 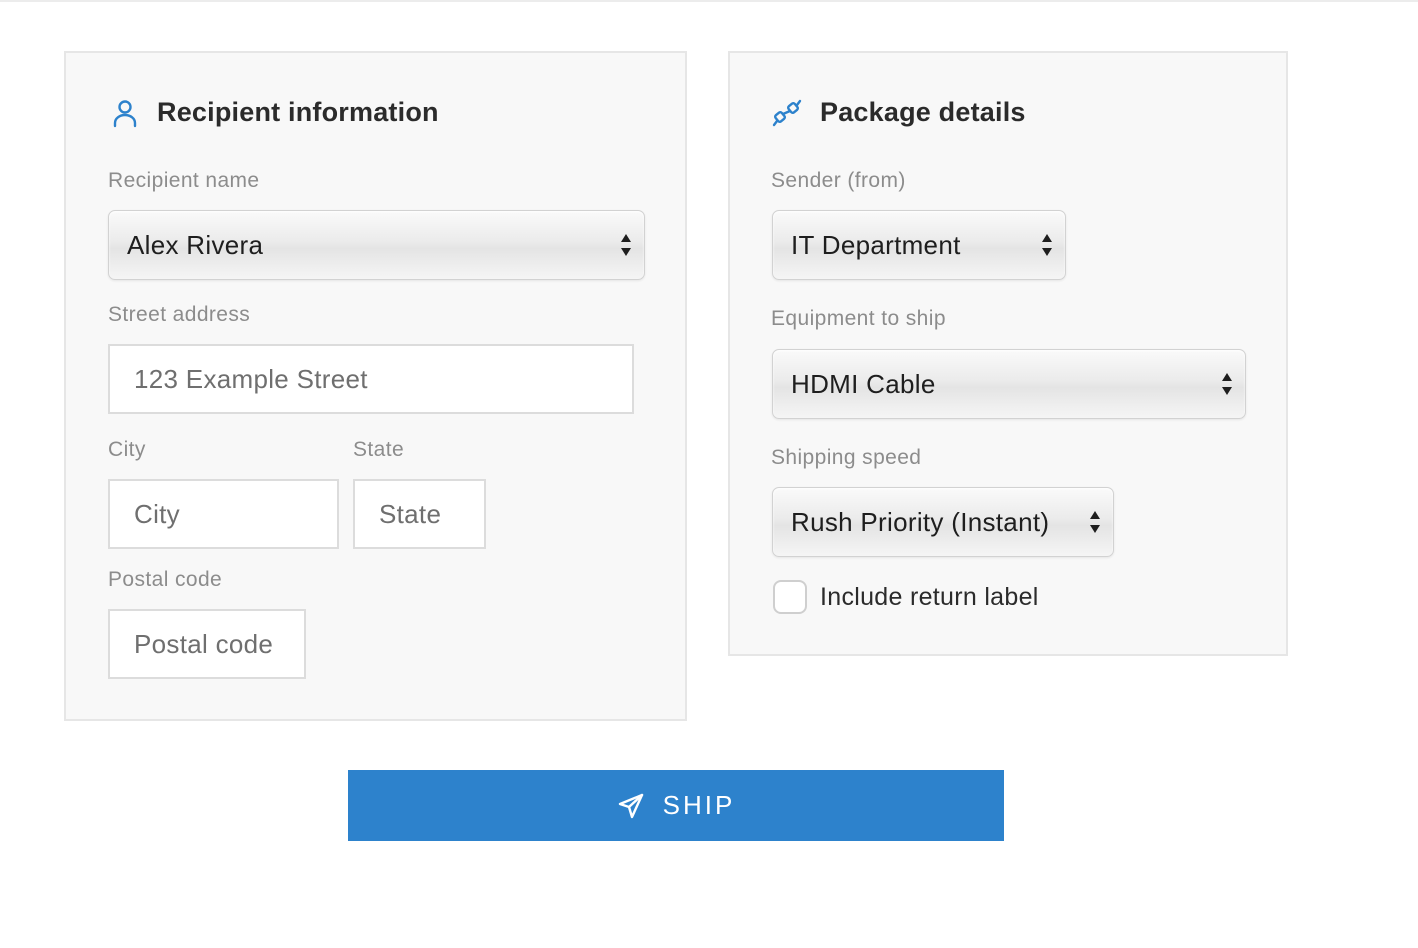 What do you see at coordinates (376, 245) in the screenshot?
I see `recipient-name-select: Alex Rivera` at bounding box center [376, 245].